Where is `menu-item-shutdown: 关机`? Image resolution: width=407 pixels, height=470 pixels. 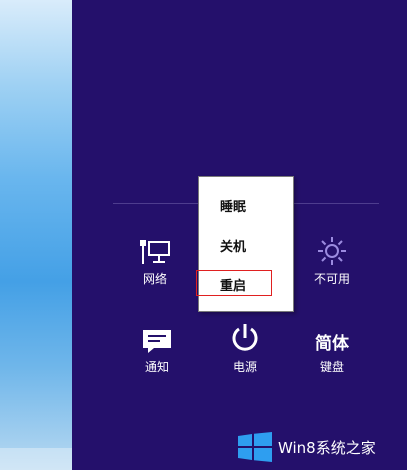
menu-item-shutdown: 关机 is located at coordinates (246, 244).